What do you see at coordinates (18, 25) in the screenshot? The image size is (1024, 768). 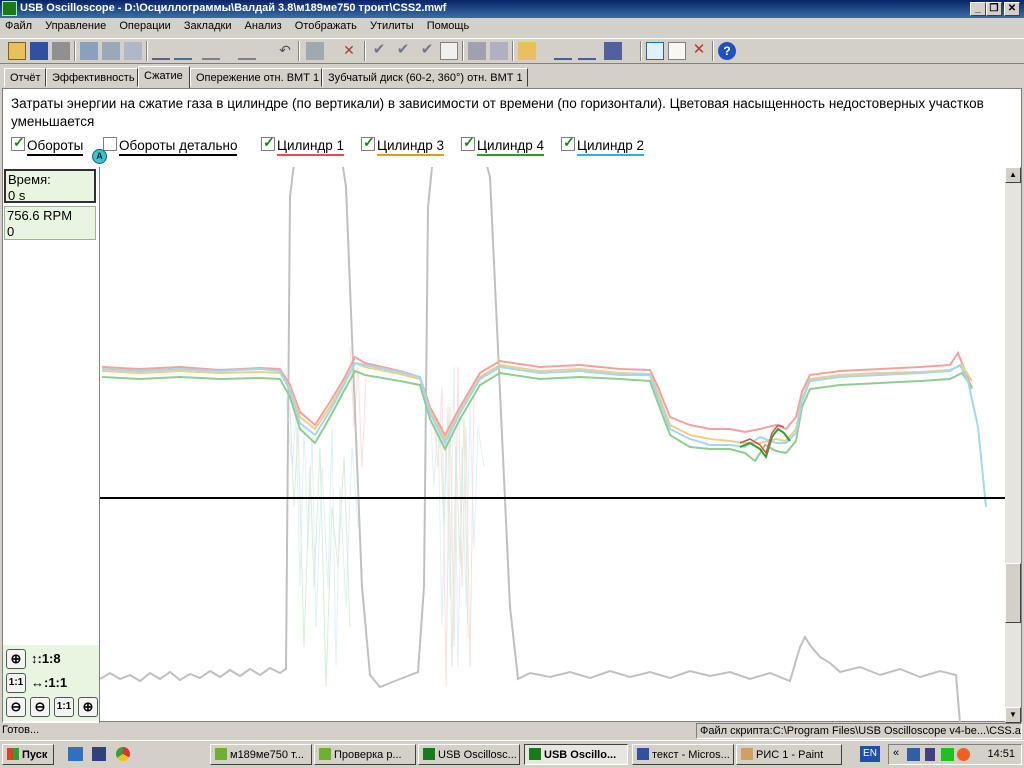 I see `menu-file: Файл` at bounding box center [18, 25].